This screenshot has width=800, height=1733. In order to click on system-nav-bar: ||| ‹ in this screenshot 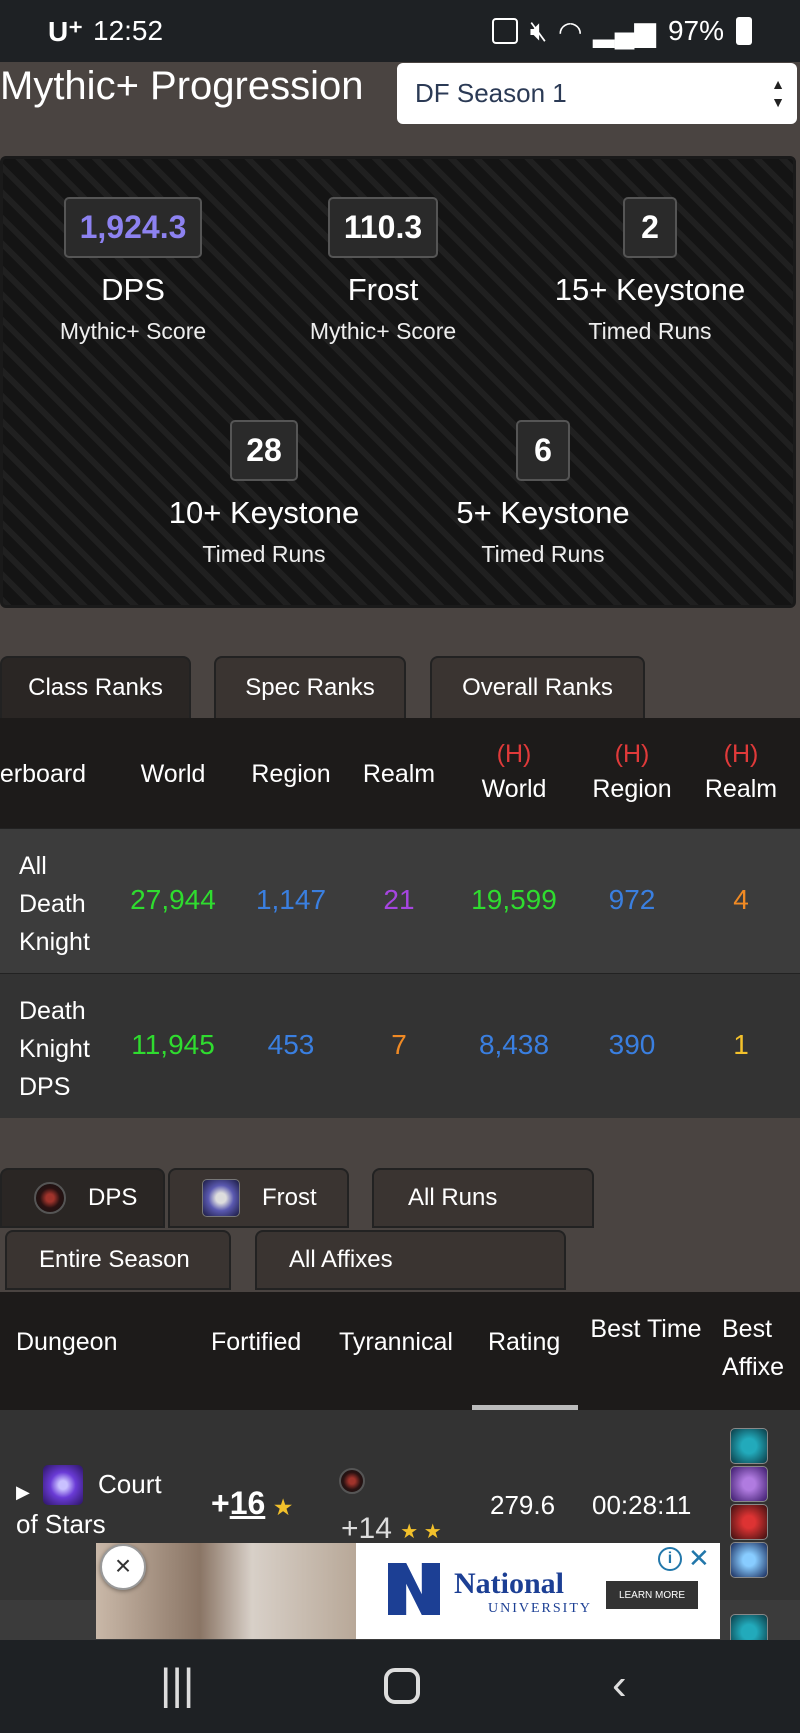, I will do `click(400, 1686)`.